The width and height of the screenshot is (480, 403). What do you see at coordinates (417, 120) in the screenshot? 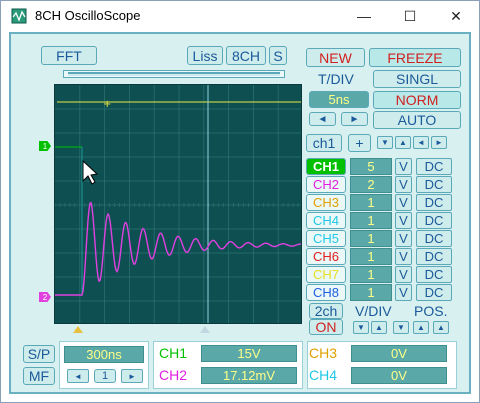
I see `auto-button: AUTO` at bounding box center [417, 120].